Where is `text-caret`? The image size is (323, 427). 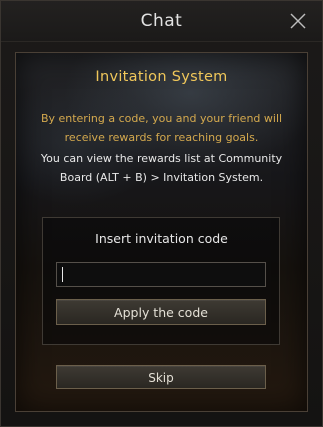 text-caret is located at coordinates (62, 274).